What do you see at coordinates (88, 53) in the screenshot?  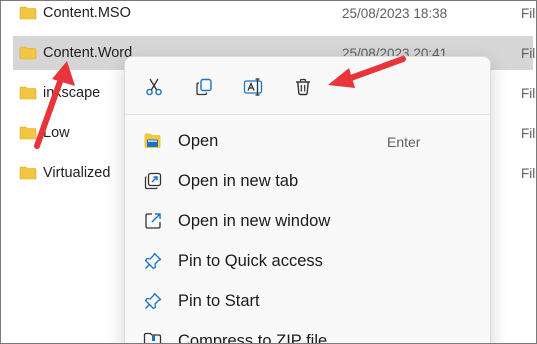 I see `file-name: Content.Word` at bounding box center [88, 53].